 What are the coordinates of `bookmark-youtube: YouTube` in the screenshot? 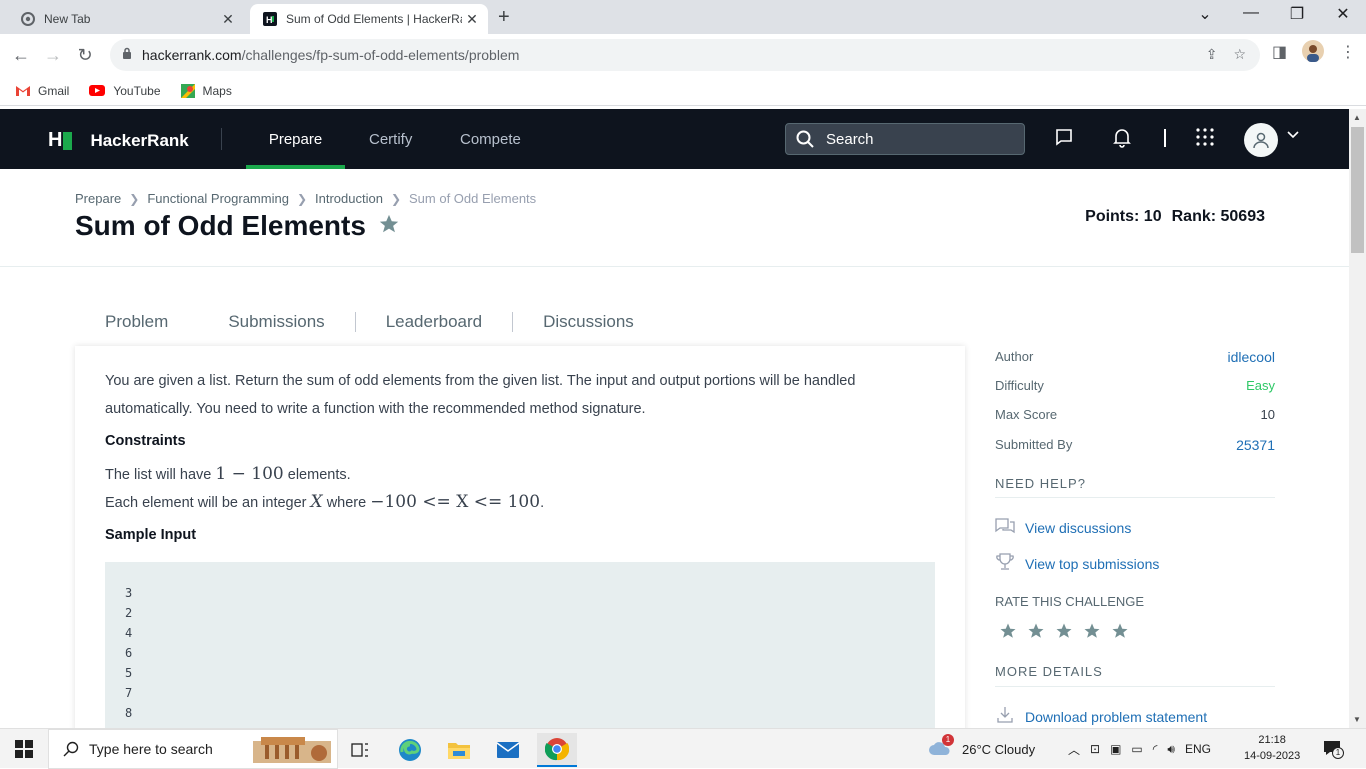 It's located at (125, 91).